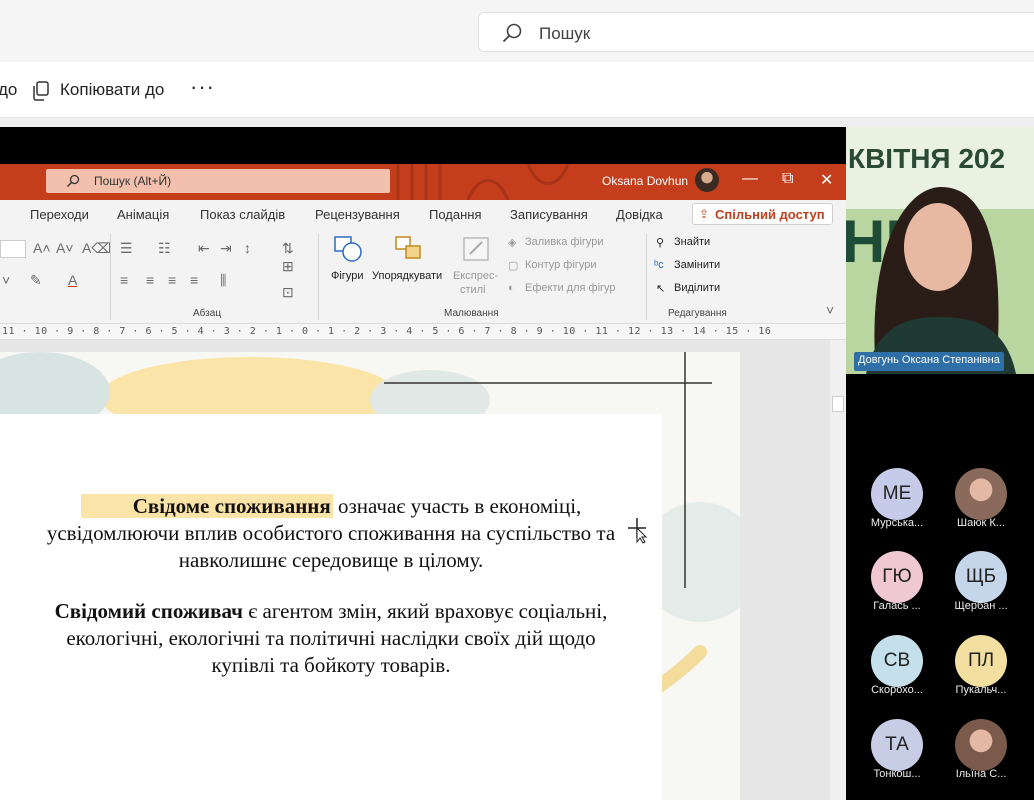  Describe the element at coordinates (549, 214) in the screenshot. I see `tab-recording: Записування` at that location.